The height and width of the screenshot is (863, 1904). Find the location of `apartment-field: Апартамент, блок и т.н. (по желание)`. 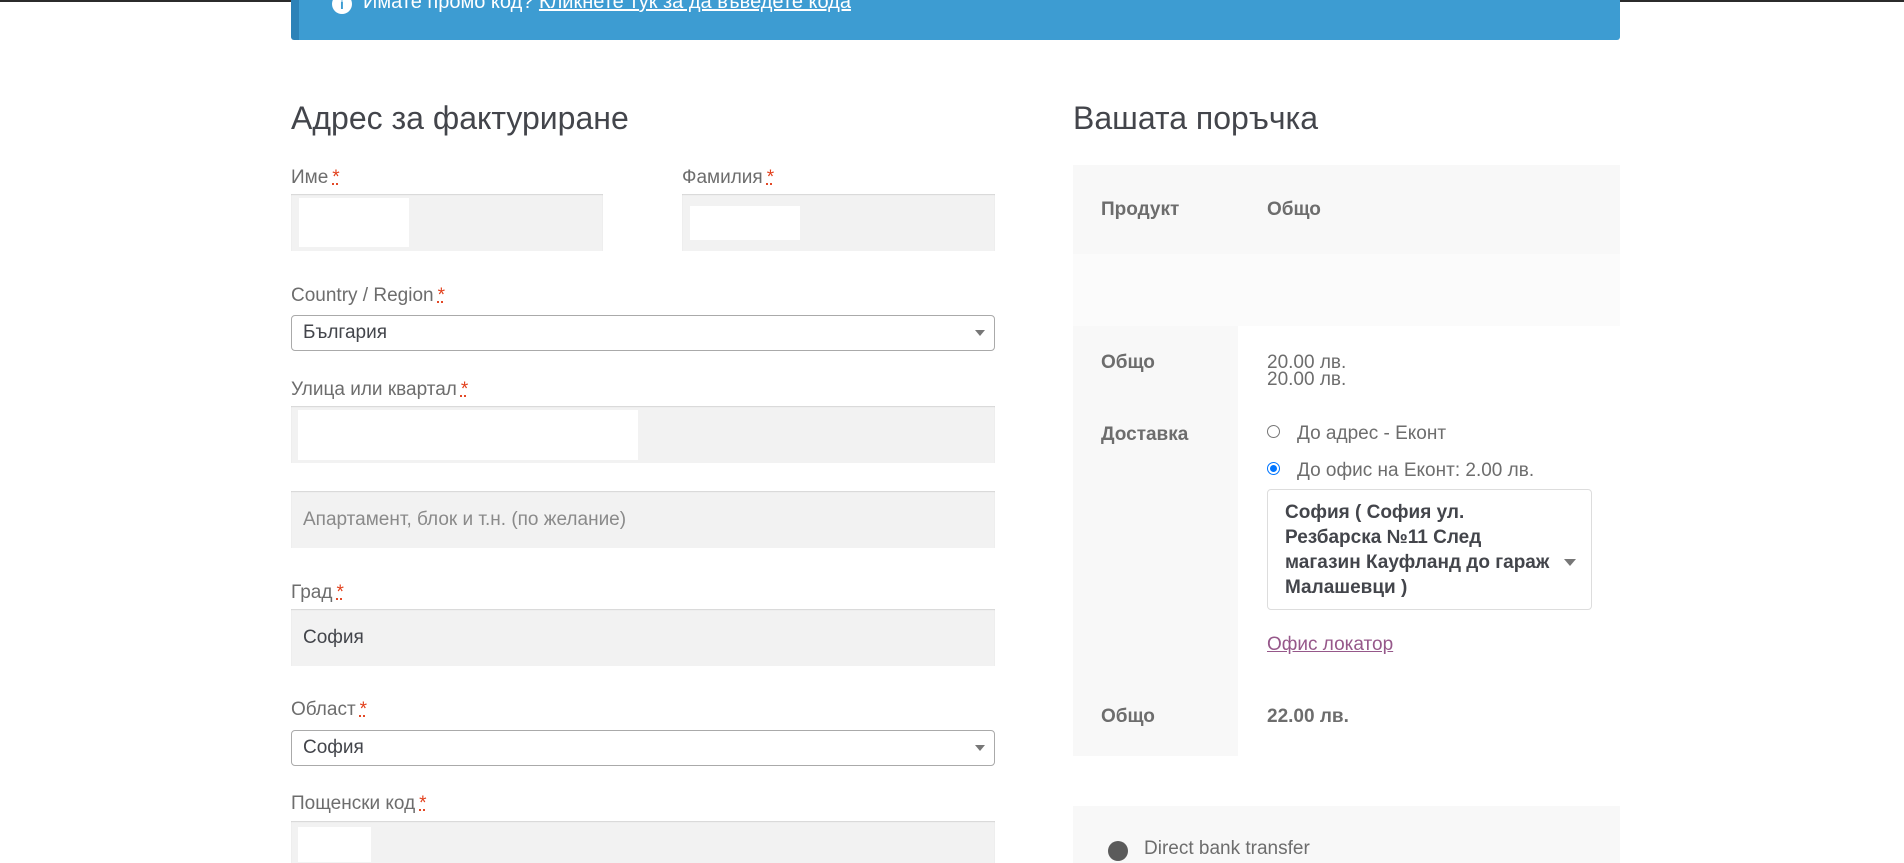

apartment-field: Апартамент, блок и т.н. (по желание) is located at coordinates (643, 519).